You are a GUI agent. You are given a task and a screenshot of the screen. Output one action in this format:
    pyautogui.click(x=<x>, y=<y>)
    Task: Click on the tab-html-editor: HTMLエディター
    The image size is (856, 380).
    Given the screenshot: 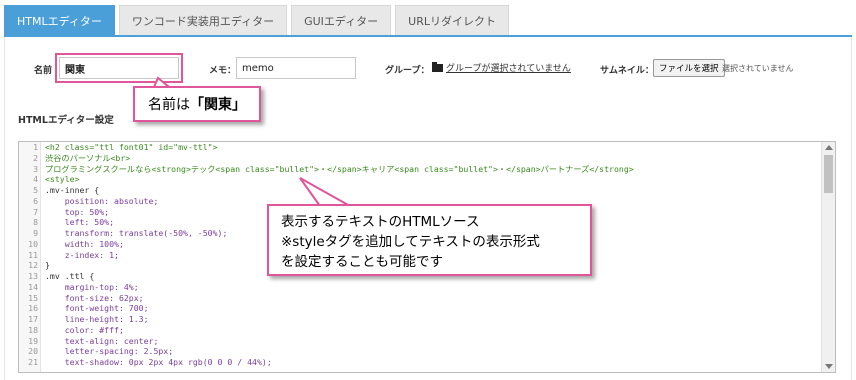 What is the action you would take?
    pyautogui.click(x=59, y=20)
    